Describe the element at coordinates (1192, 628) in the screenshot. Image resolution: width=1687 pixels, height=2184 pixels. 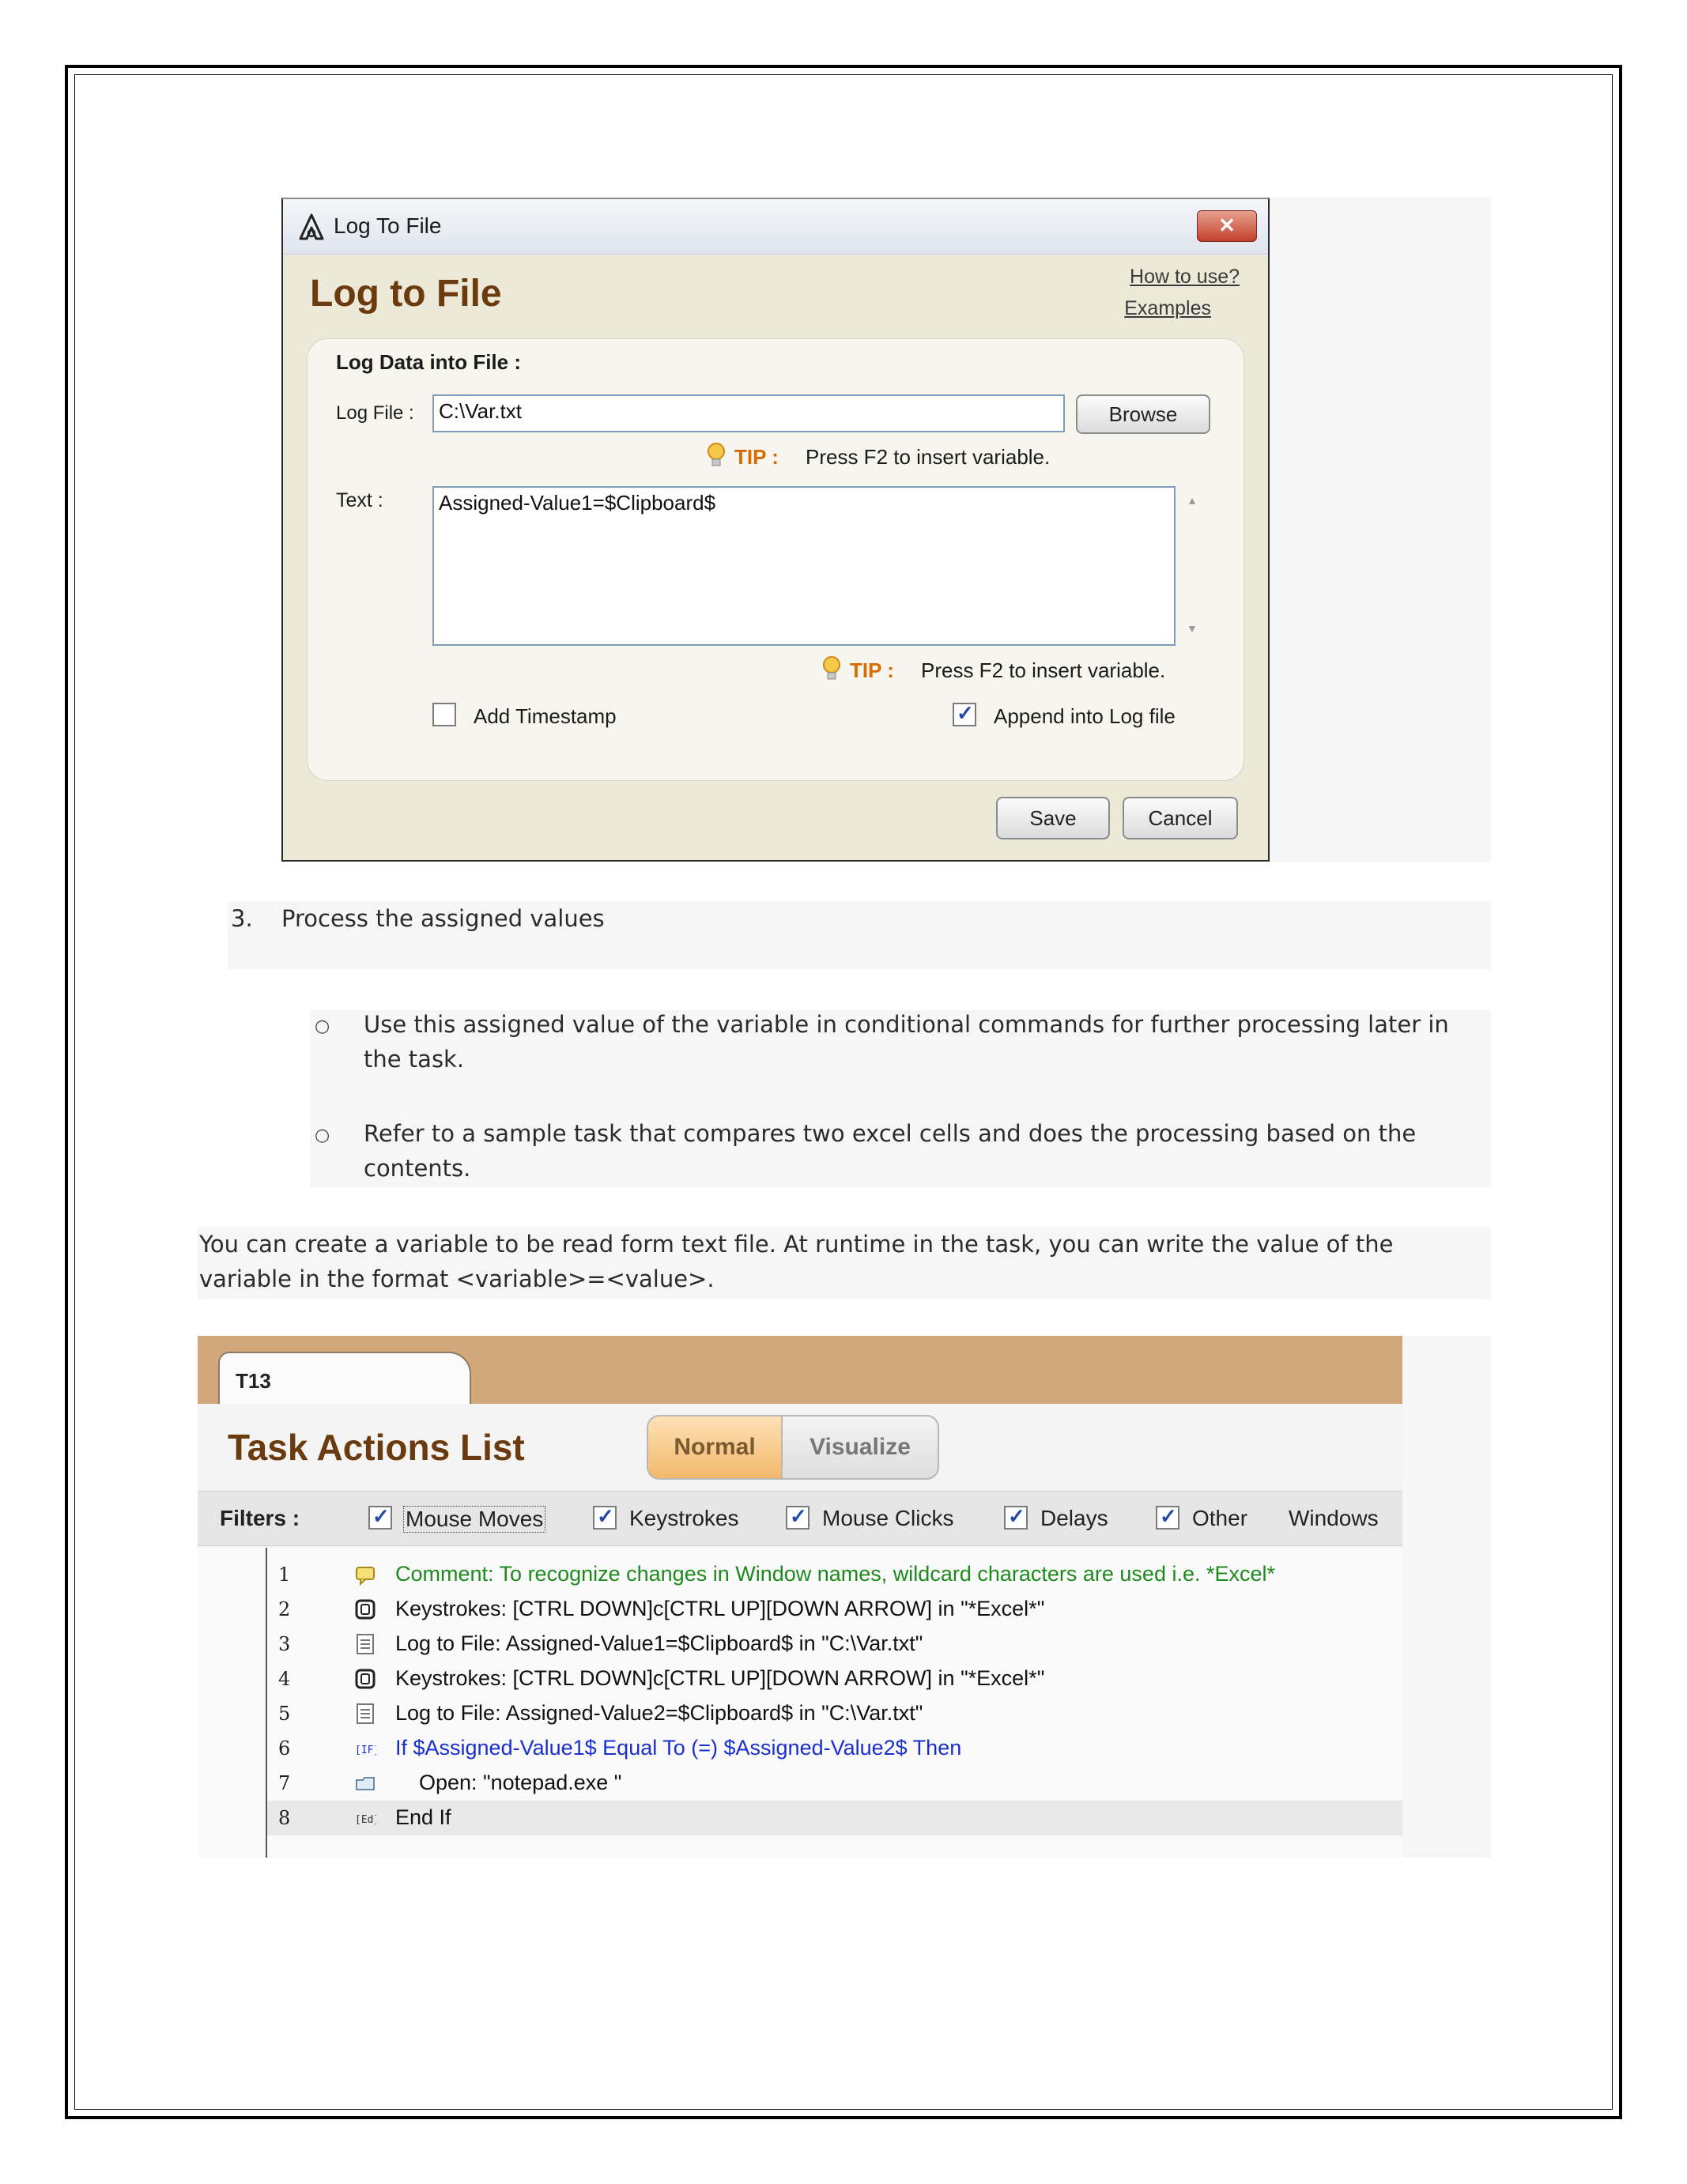
I see `scroll-down-icon: ▼` at that location.